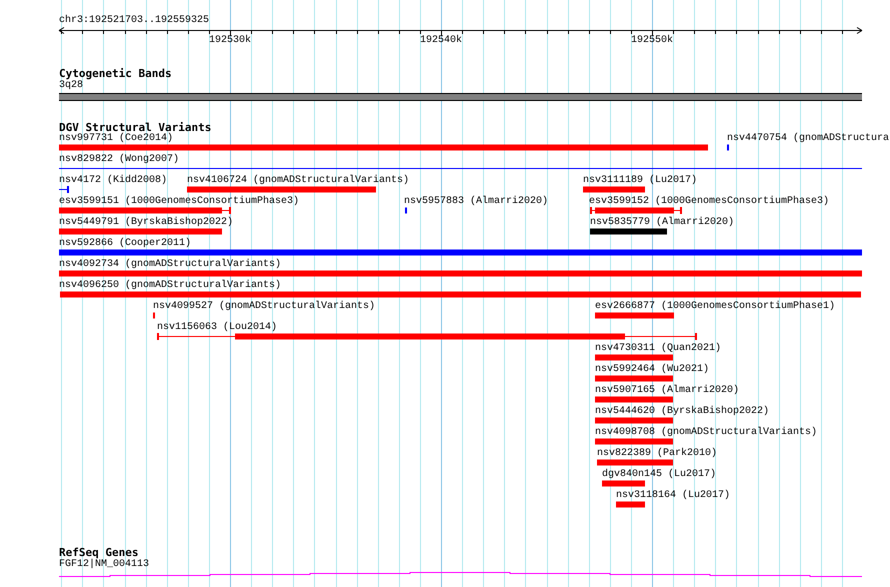  What do you see at coordinates (104, 565) in the screenshot?
I see `gene-label: FGF12|NM_004113` at bounding box center [104, 565].